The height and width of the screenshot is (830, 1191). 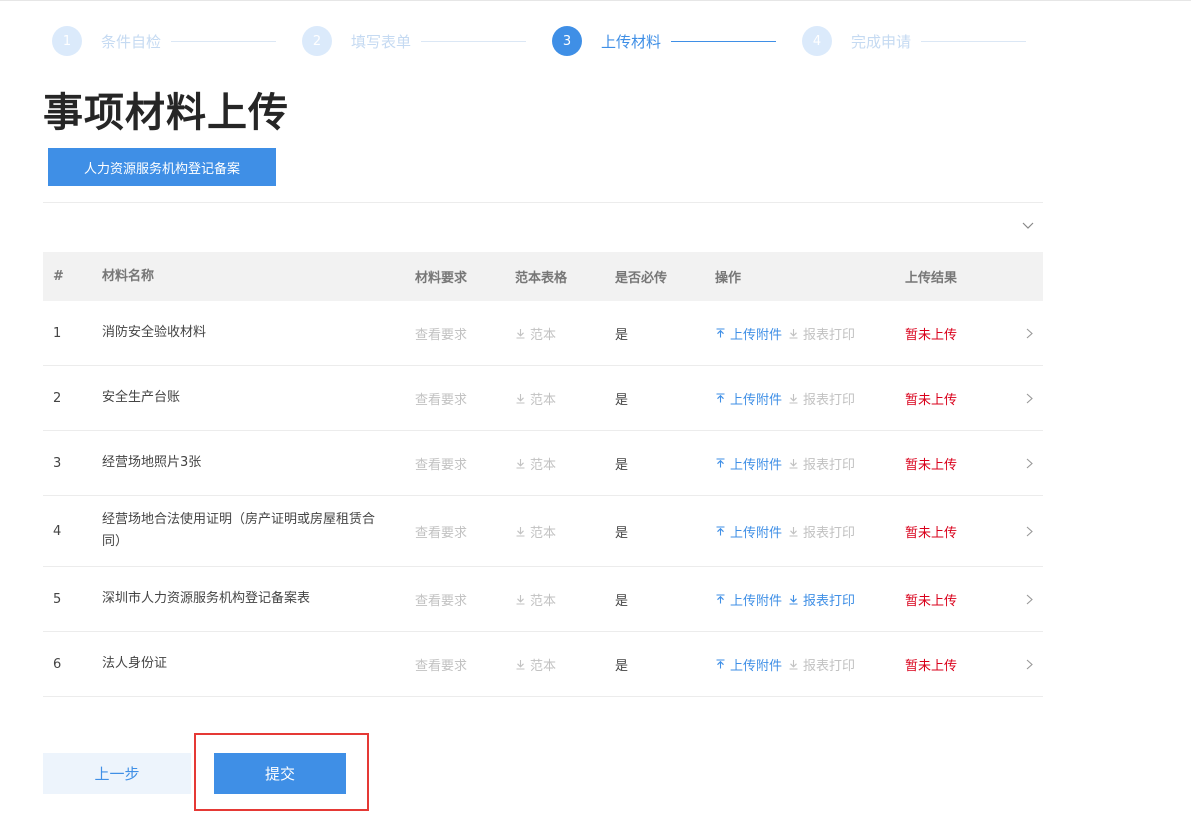 I want to click on header-requirement: 材料要求, so click(x=441, y=278).